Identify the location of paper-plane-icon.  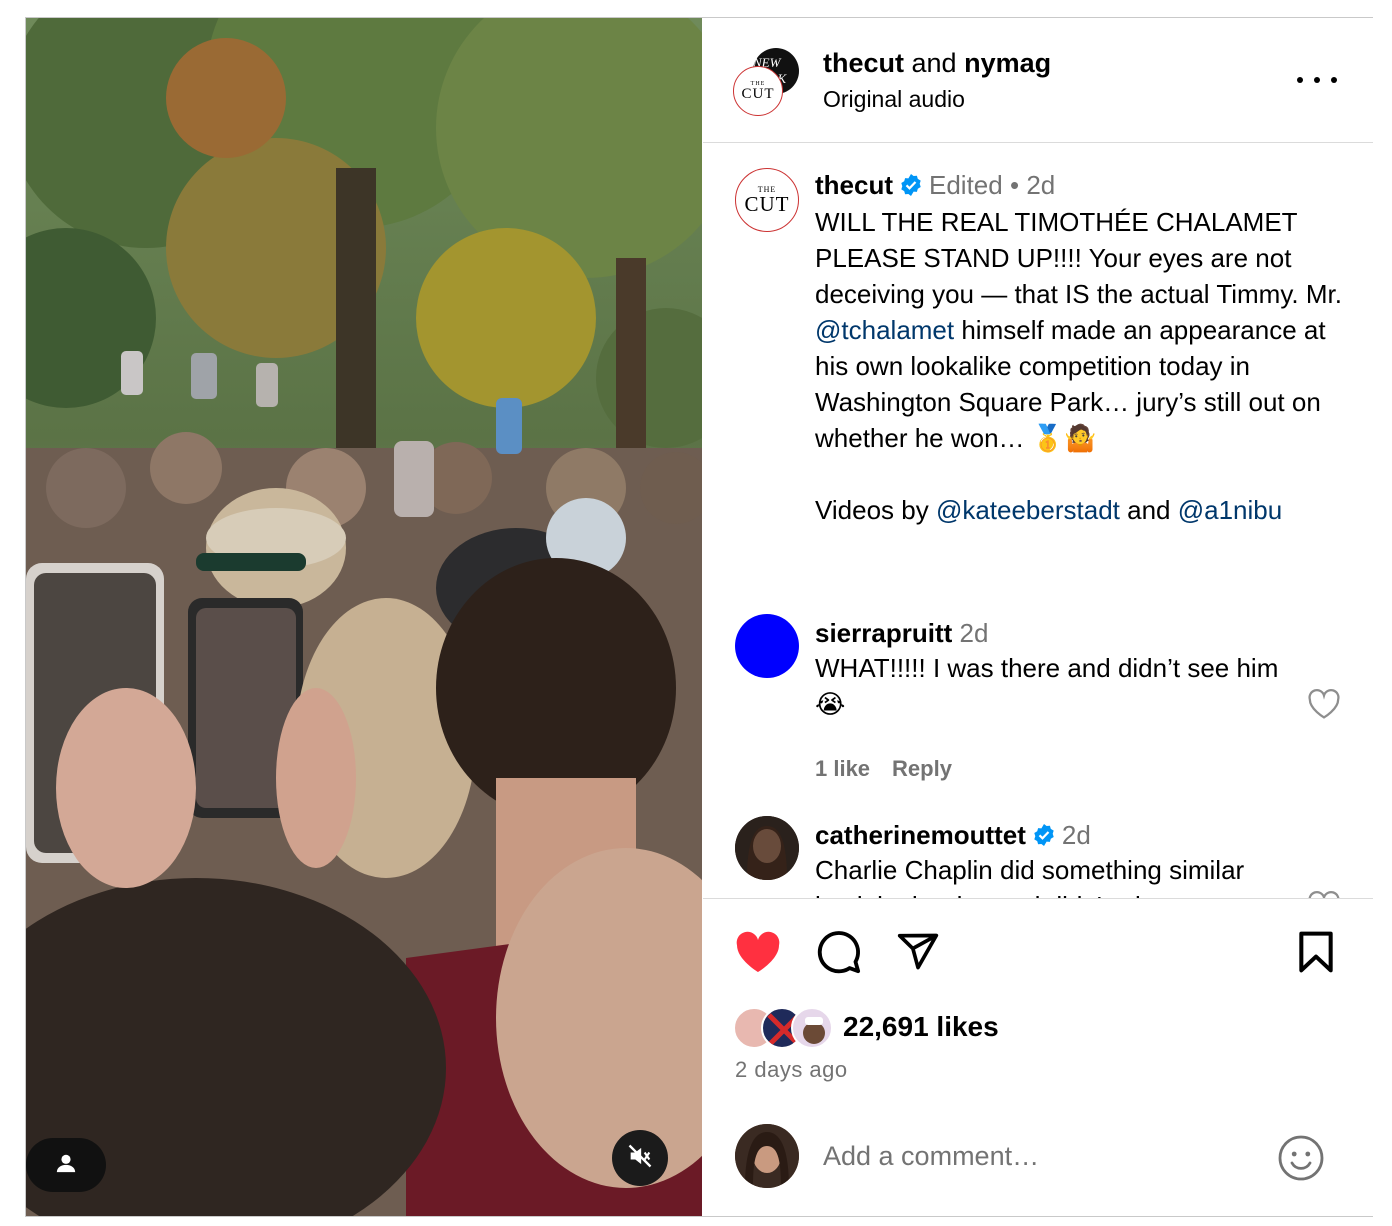
(918, 954).